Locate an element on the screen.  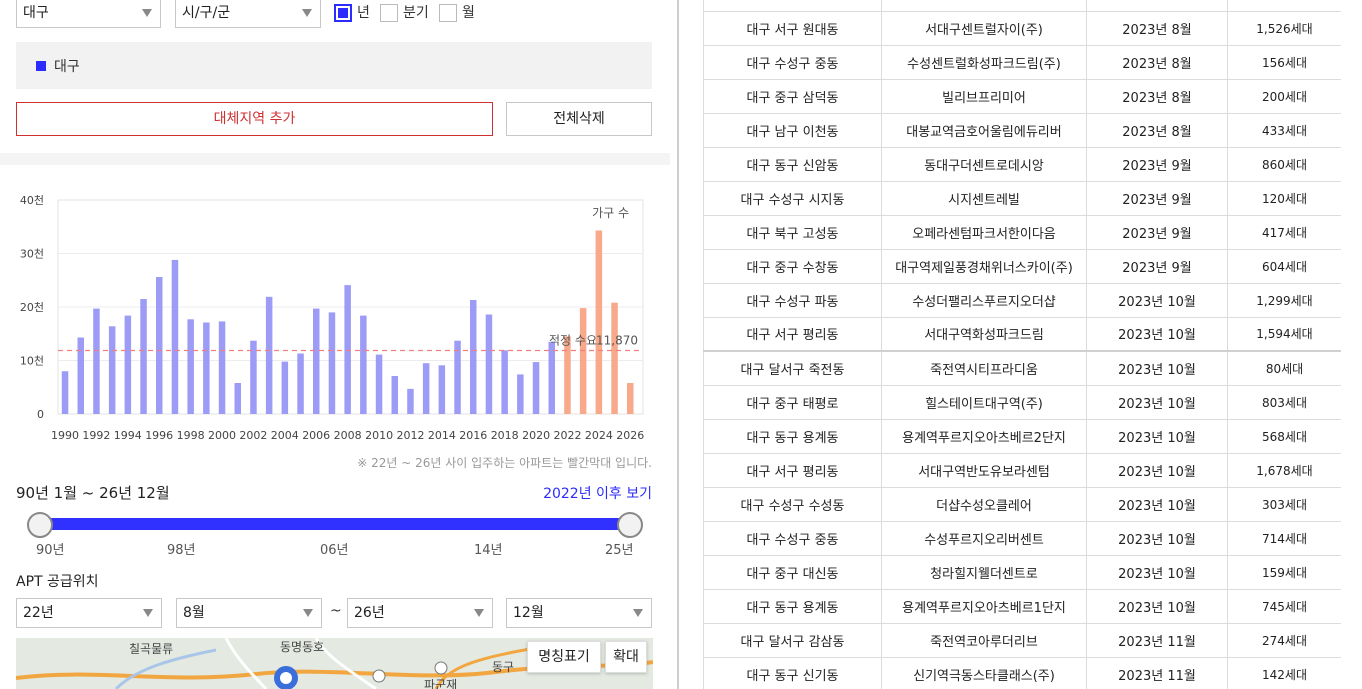
name-toggle-button: 명칭표기 is located at coordinates (564, 657).